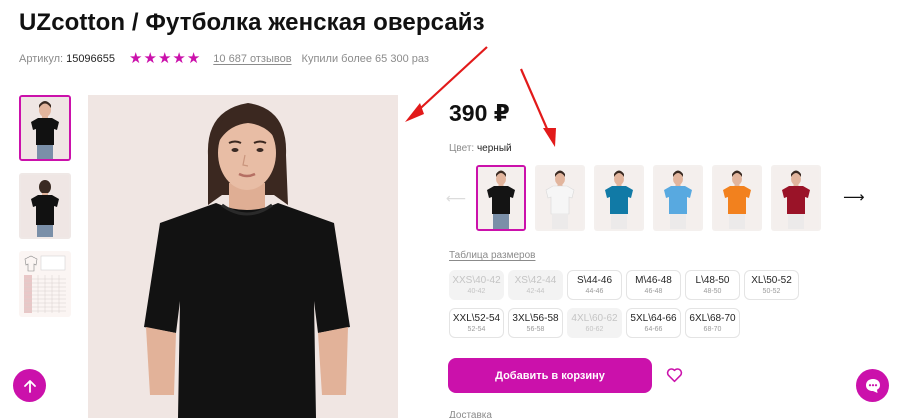  Describe the element at coordinates (252, 59) in the screenshot. I see `reviews-link: 10 687 отзывов` at that location.